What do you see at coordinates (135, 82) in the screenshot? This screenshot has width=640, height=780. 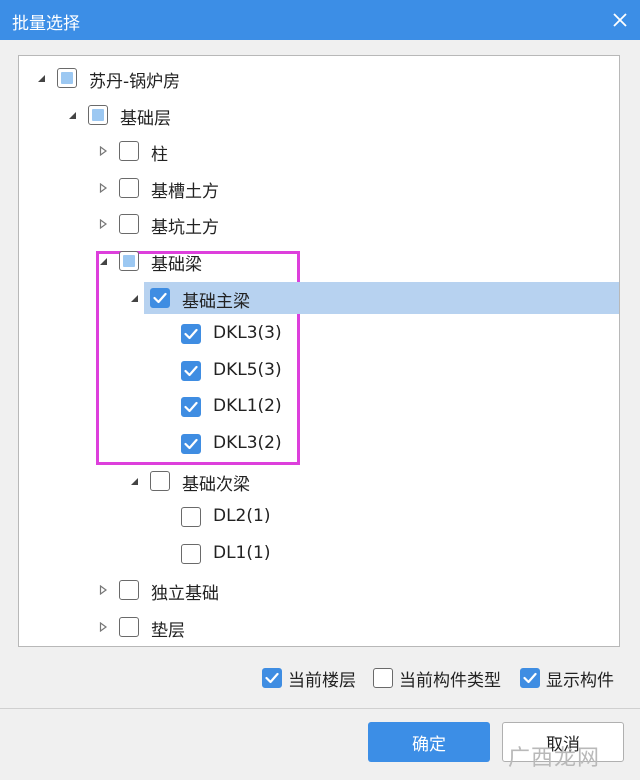 I see `tree-item-label: 苏丹-锅炉房` at bounding box center [135, 82].